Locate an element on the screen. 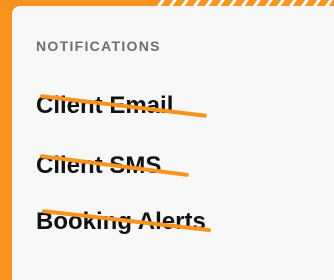 The height and width of the screenshot is (280, 334). notification-item-client-sms: Client SMS is located at coordinates (113, 166).